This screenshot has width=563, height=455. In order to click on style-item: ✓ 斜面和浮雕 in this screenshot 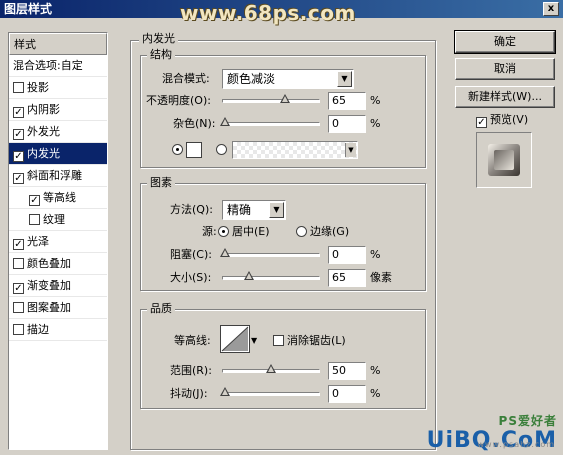, I will do `click(58, 176)`.